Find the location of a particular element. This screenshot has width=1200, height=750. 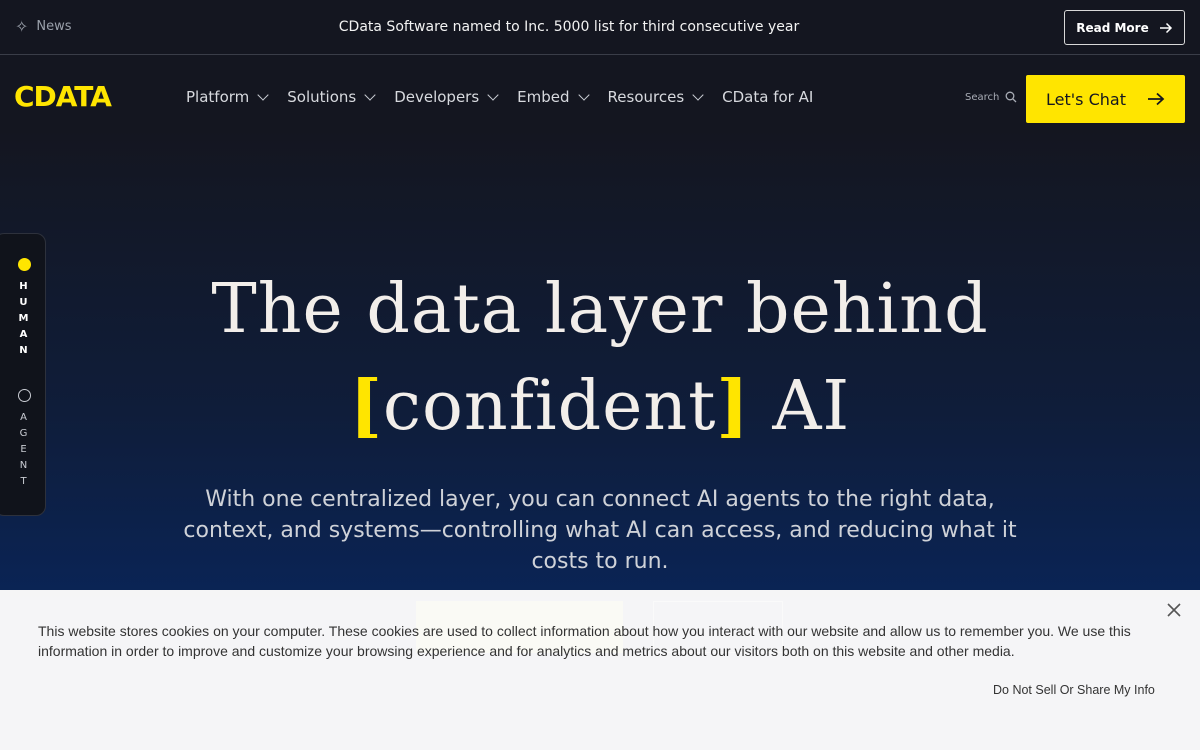

lets-chat-button: Let's Chat is located at coordinates (1105, 99).